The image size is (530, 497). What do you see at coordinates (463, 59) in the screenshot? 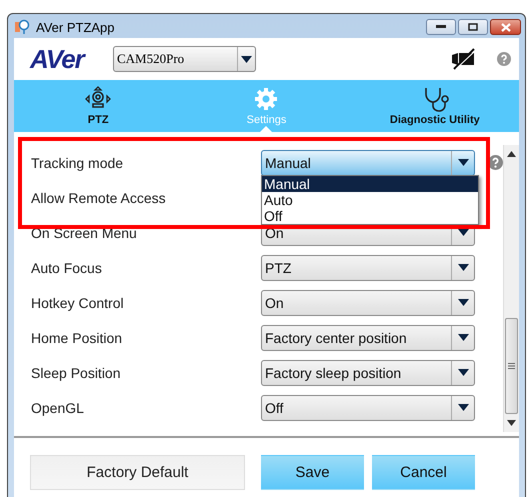
I see `muted-camera-icon` at bounding box center [463, 59].